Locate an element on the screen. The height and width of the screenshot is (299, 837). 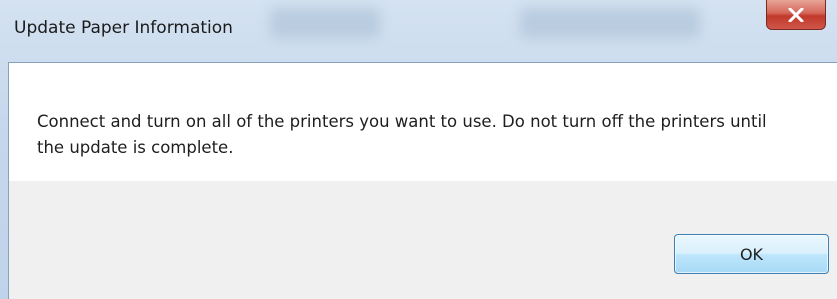
close-button is located at coordinates (796, 15).